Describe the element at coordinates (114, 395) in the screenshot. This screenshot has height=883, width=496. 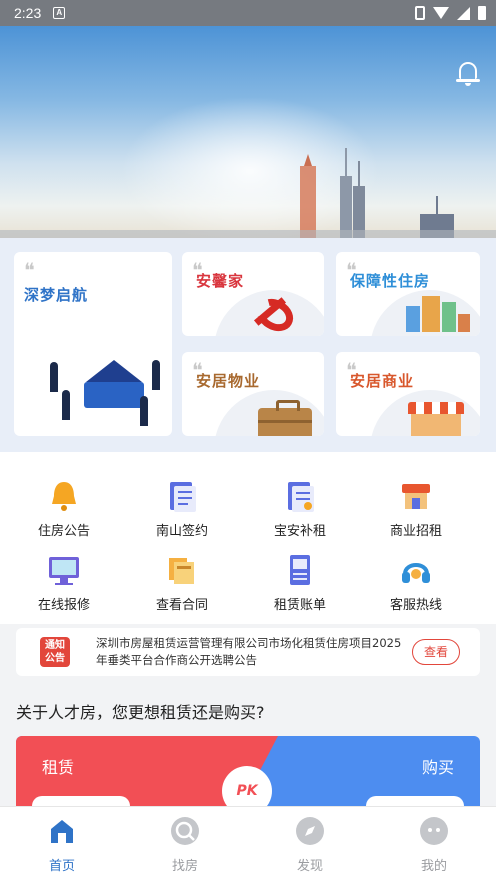
I see `book-icon` at that location.